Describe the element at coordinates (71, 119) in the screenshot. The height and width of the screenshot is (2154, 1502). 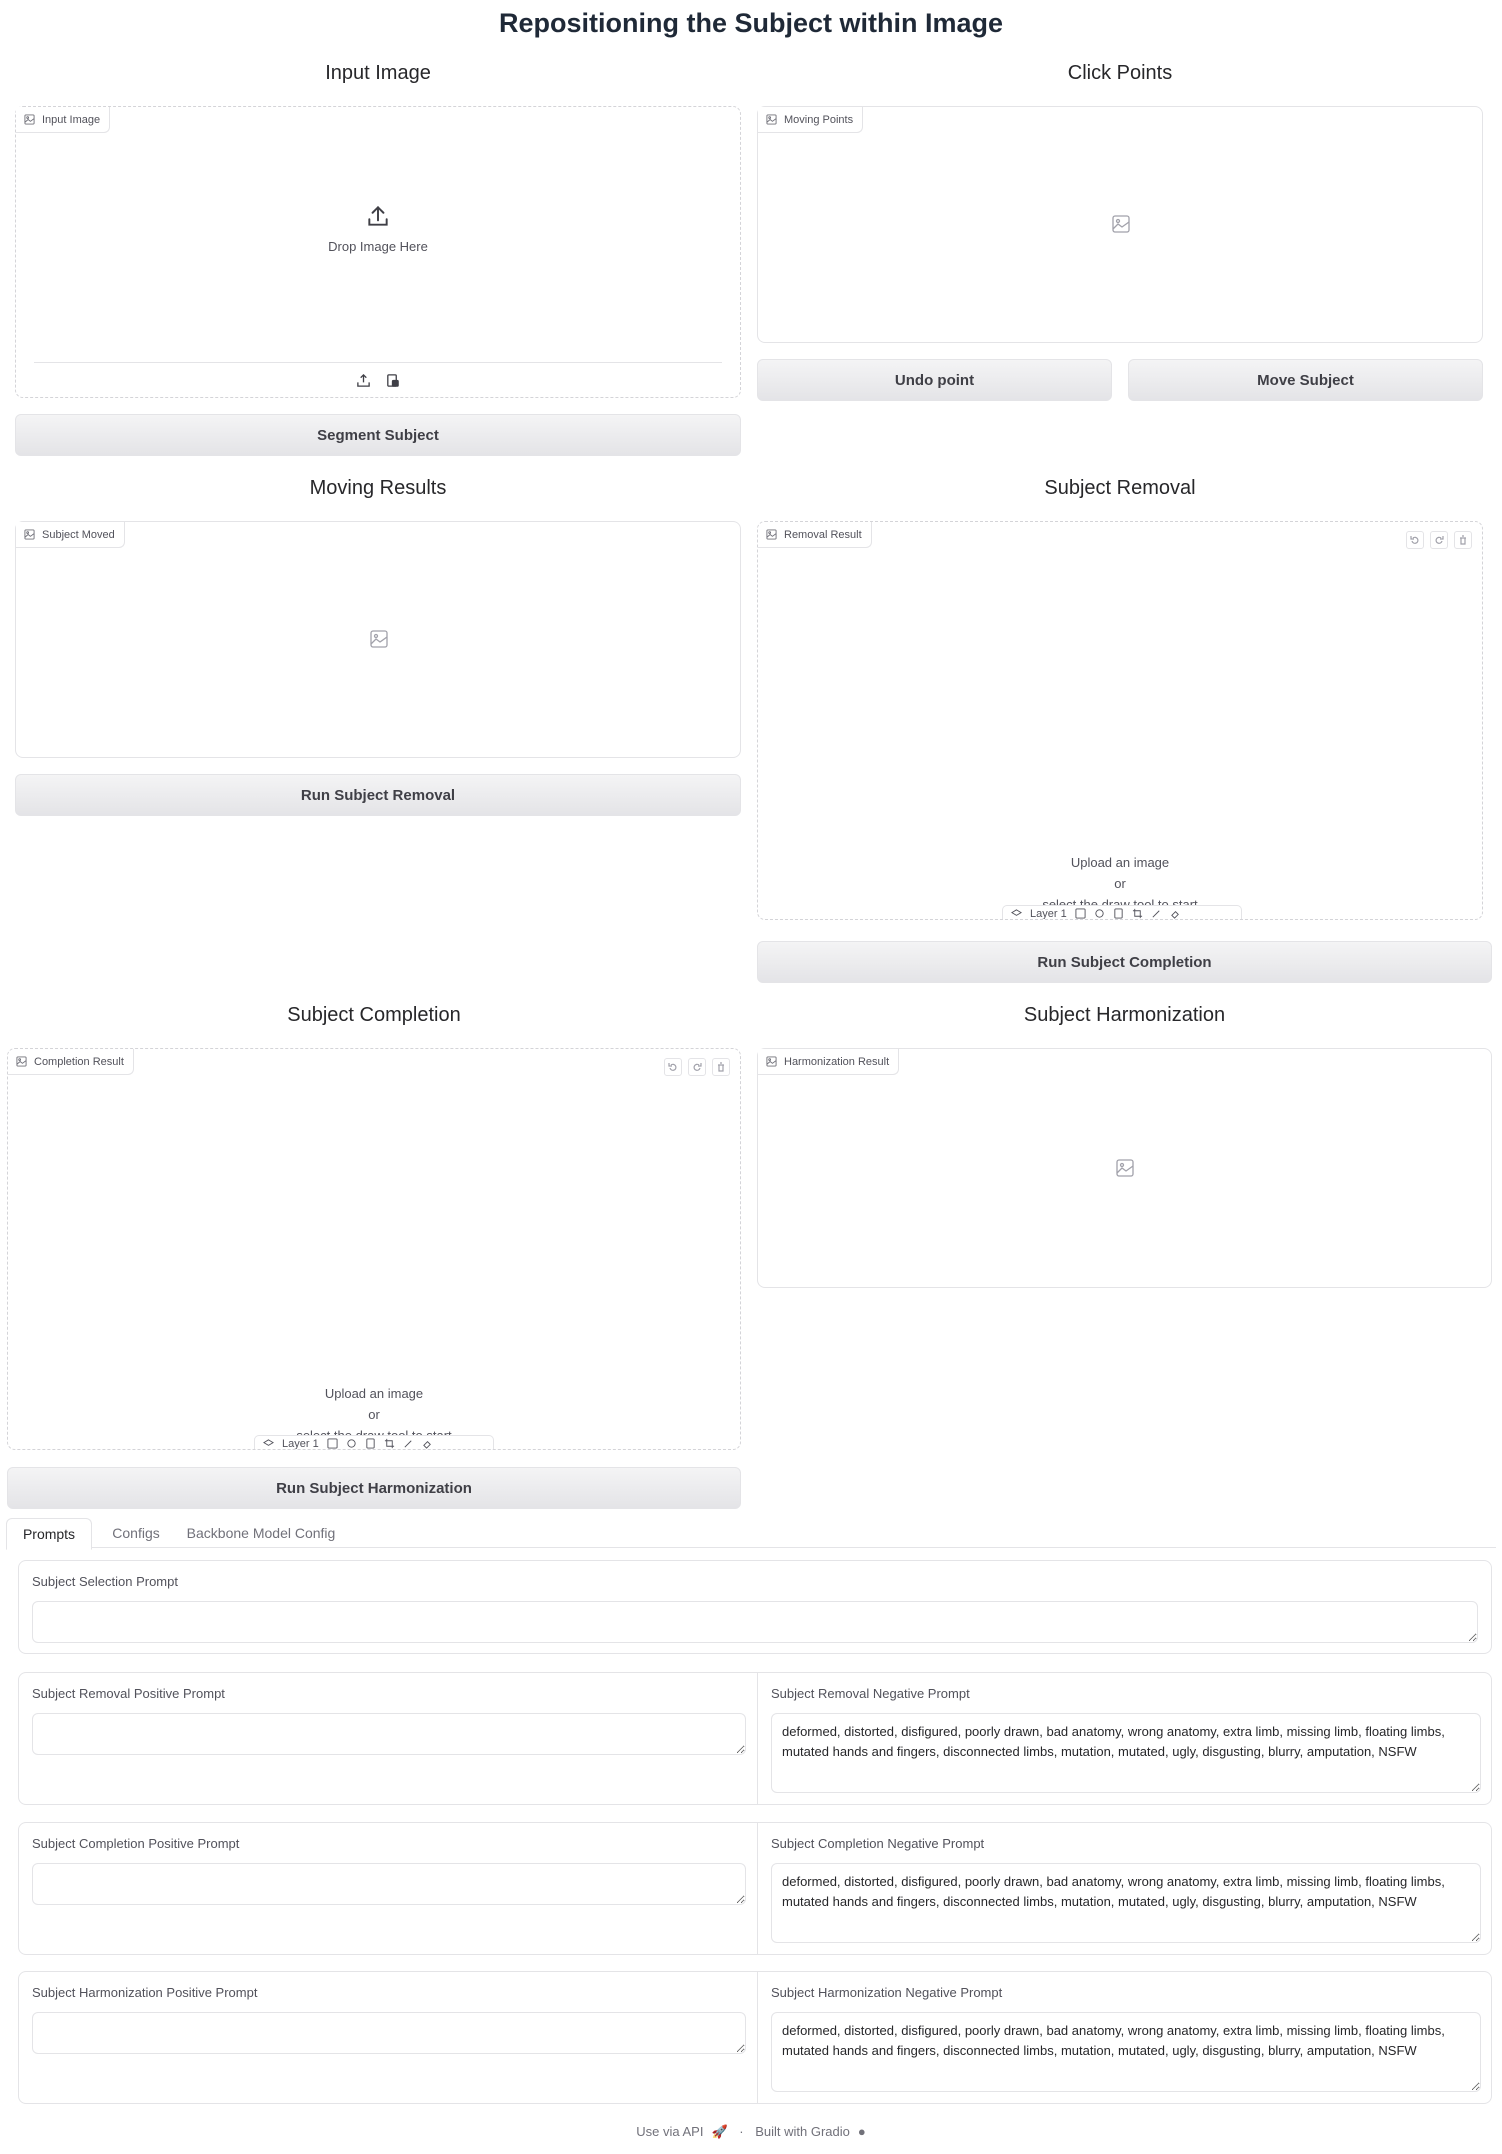
I see `input-image-label: Input Image` at that location.